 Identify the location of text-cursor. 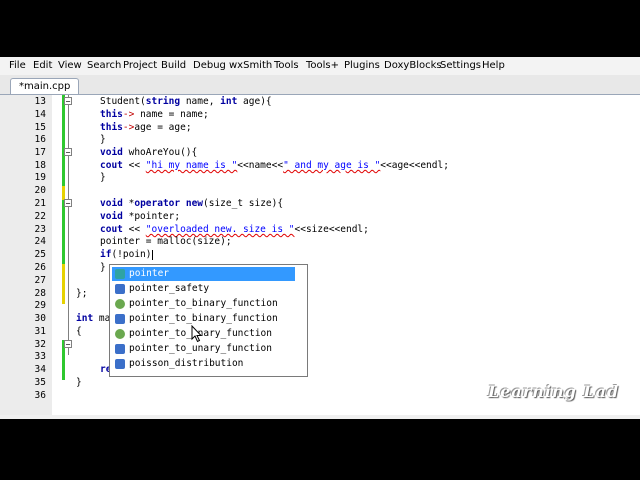
(152, 254).